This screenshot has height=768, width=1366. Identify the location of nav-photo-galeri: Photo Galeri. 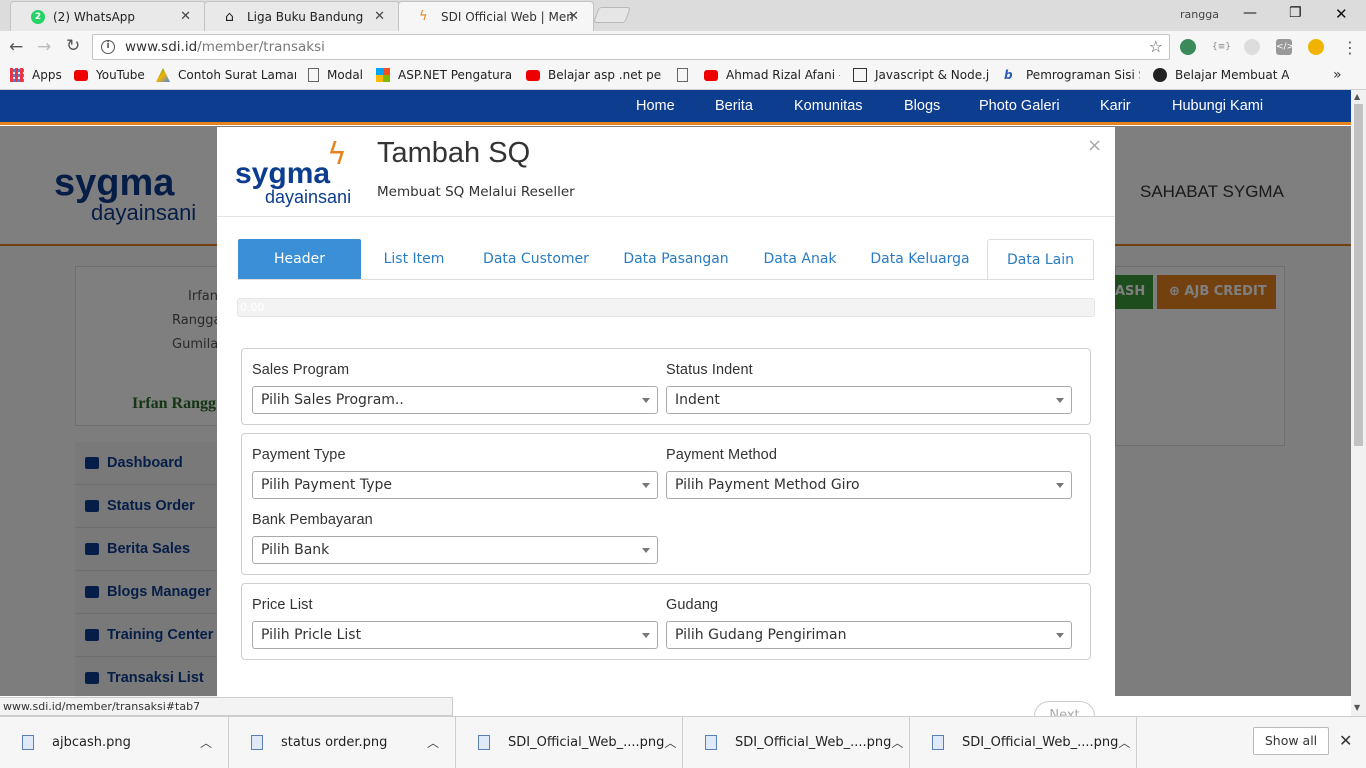
(1019, 106).